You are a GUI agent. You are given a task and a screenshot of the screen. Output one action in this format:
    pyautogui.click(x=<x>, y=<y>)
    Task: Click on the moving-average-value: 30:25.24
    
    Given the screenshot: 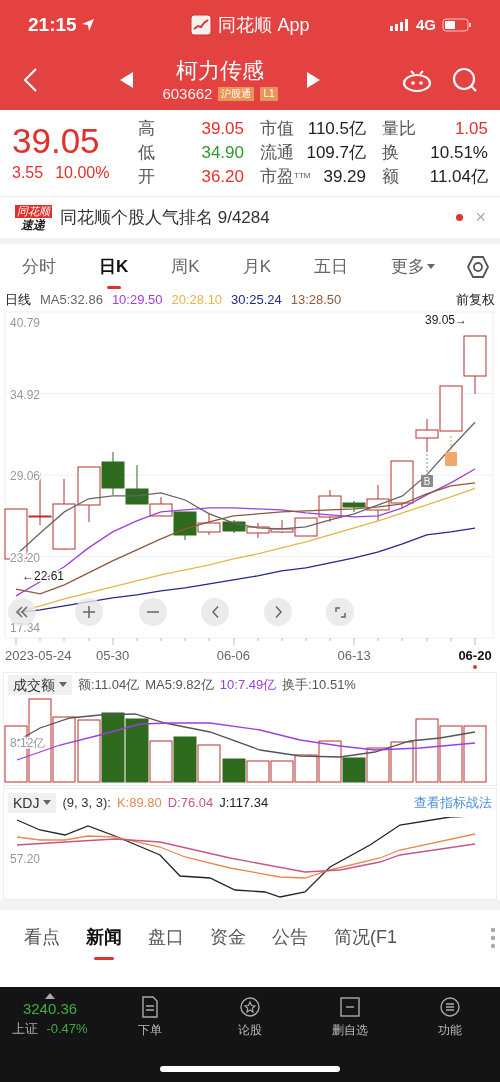 What is the action you would take?
    pyautogui.click(x=256, y=300)
    